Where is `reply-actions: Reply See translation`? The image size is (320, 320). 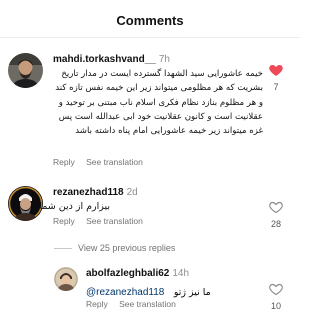
reply-actions: Reply See translation is located at coordinates (131, 304).